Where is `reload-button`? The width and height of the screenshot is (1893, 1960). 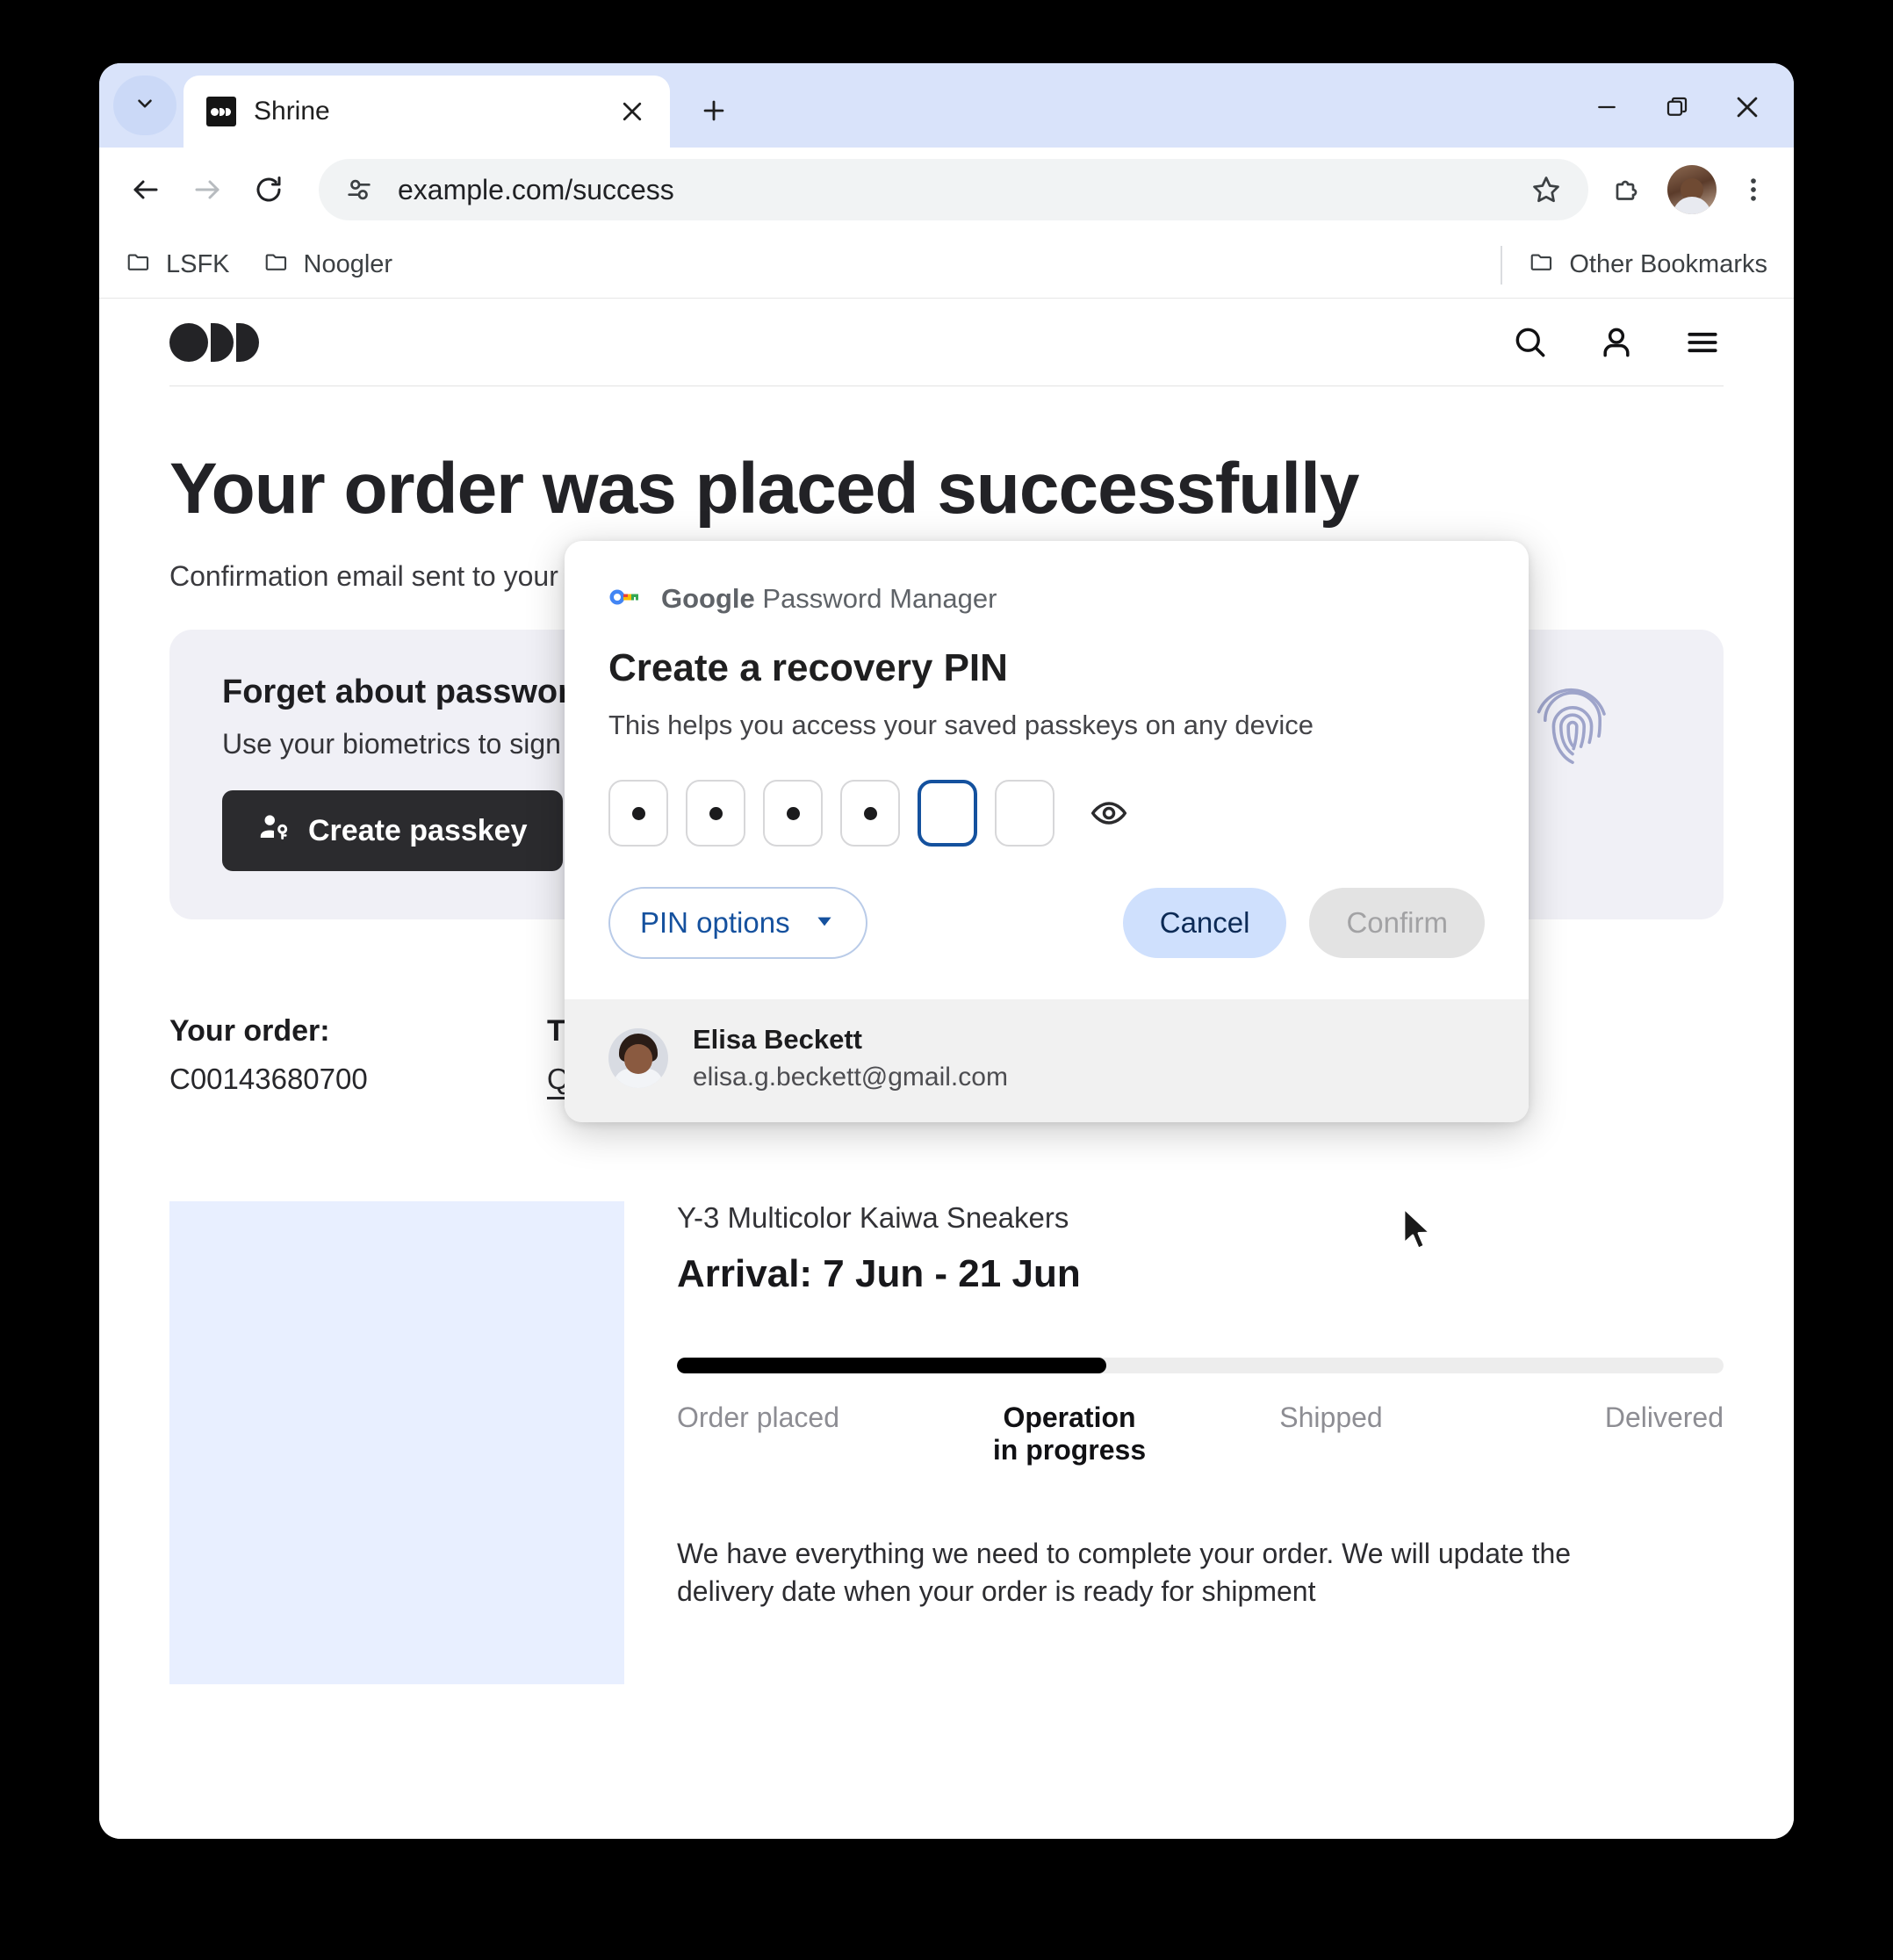 reload-button is located at coordinates (268, 190).